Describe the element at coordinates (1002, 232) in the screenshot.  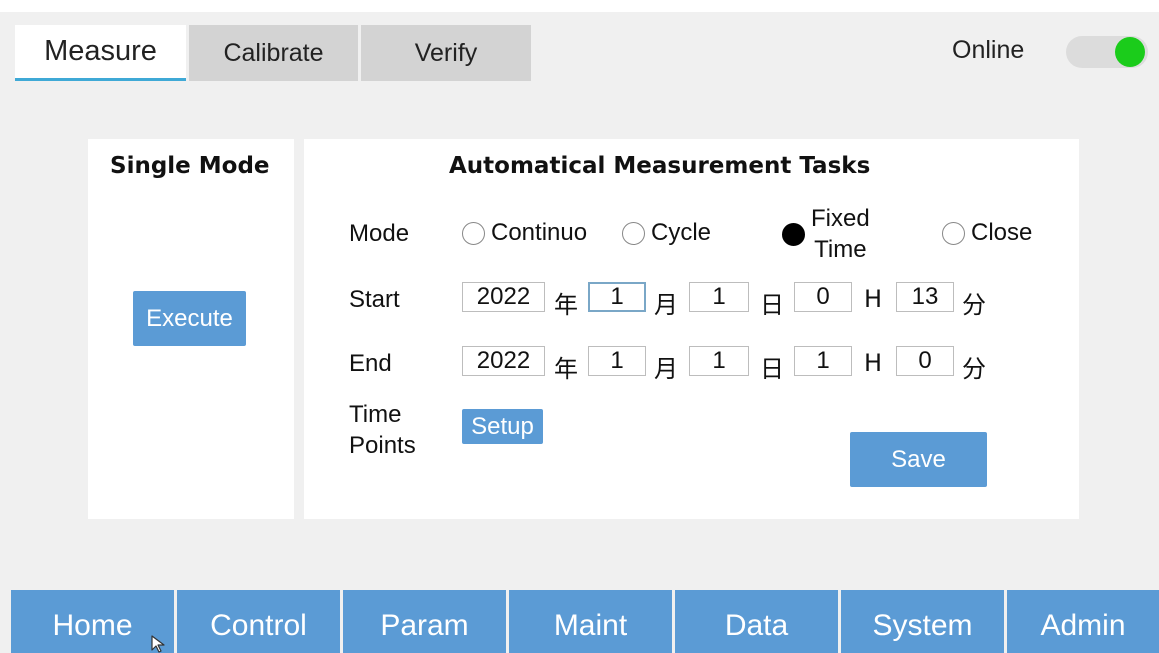
I see `radio-label: Close` at that location.